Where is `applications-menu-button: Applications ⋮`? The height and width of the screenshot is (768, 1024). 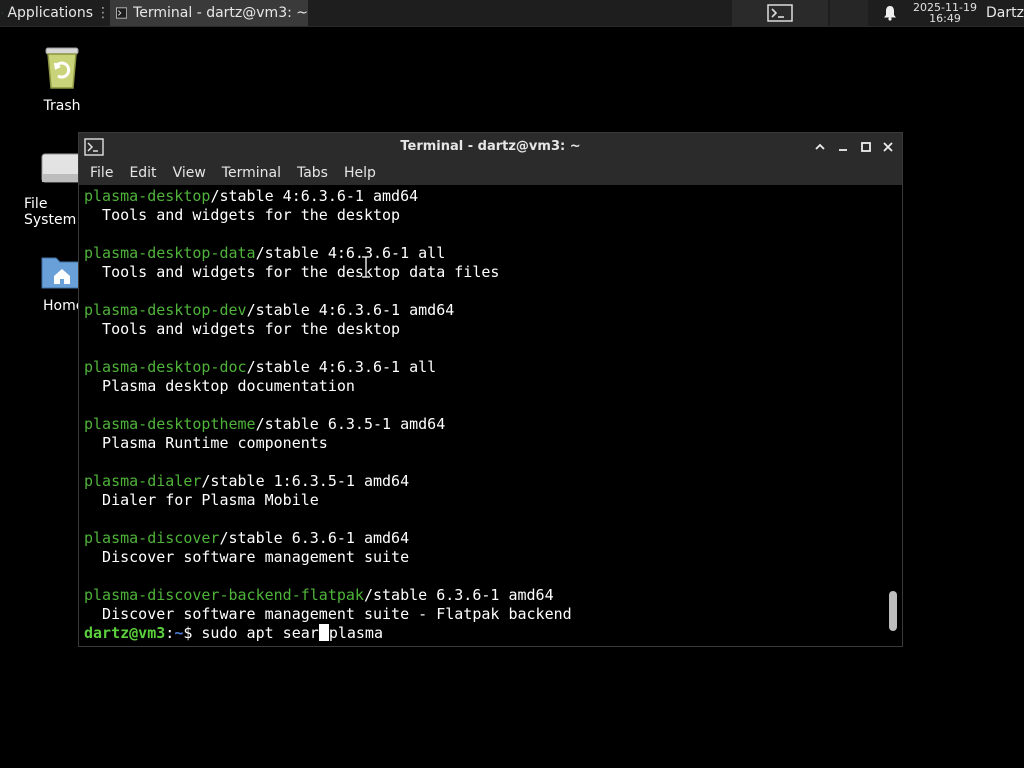
applications-menu-button: Applications ⋮ is located at coordinates (55, 13).